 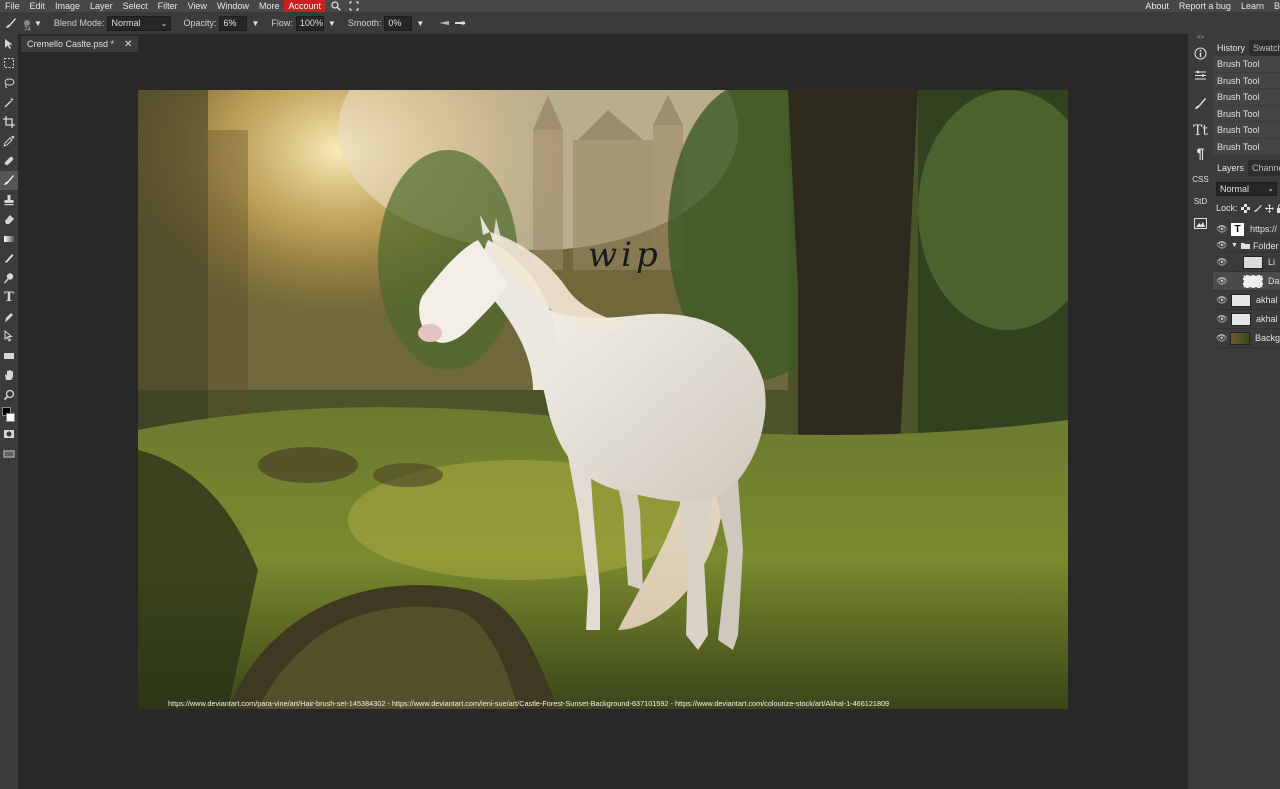 I want to click on marquee-tool-icon, so click(x=9, y=64).